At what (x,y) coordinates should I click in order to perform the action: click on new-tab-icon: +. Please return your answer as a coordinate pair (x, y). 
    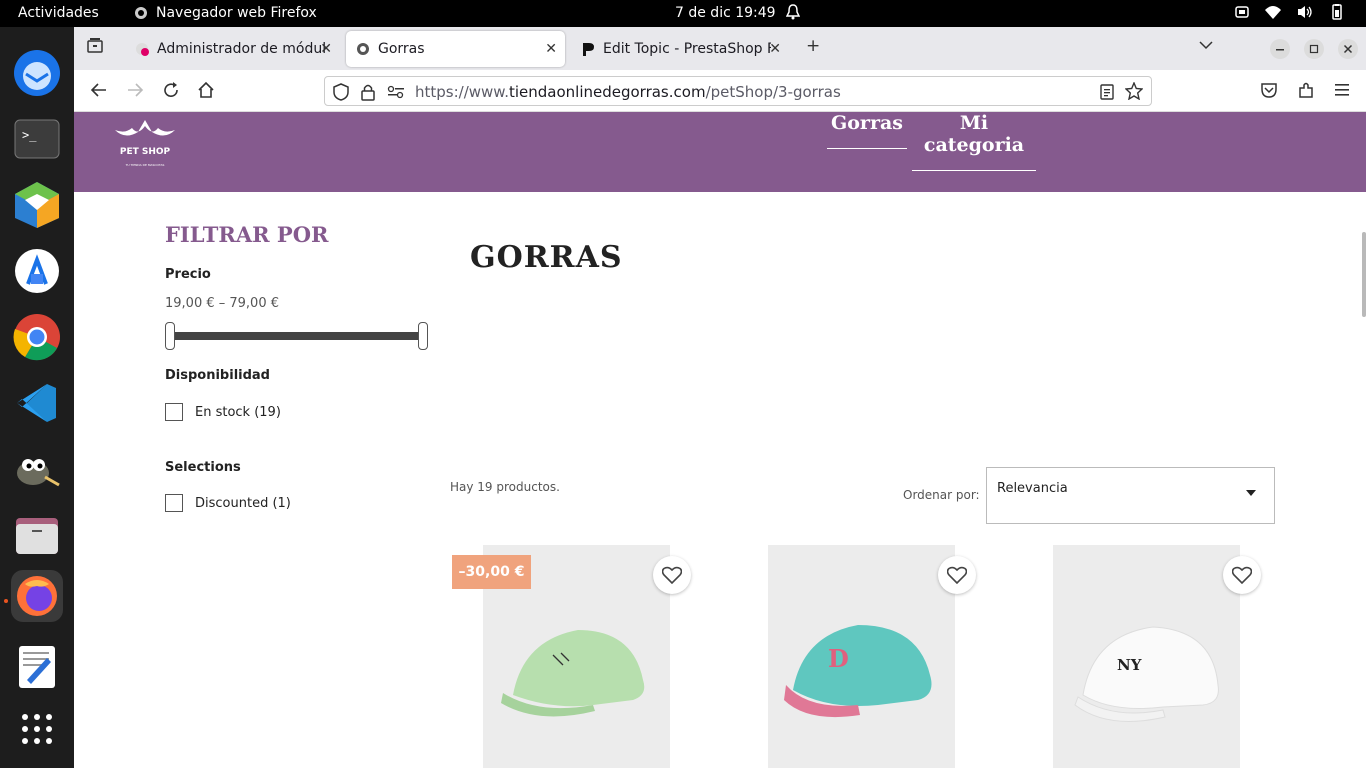
    Looking at the image, I should click on (813, 46).